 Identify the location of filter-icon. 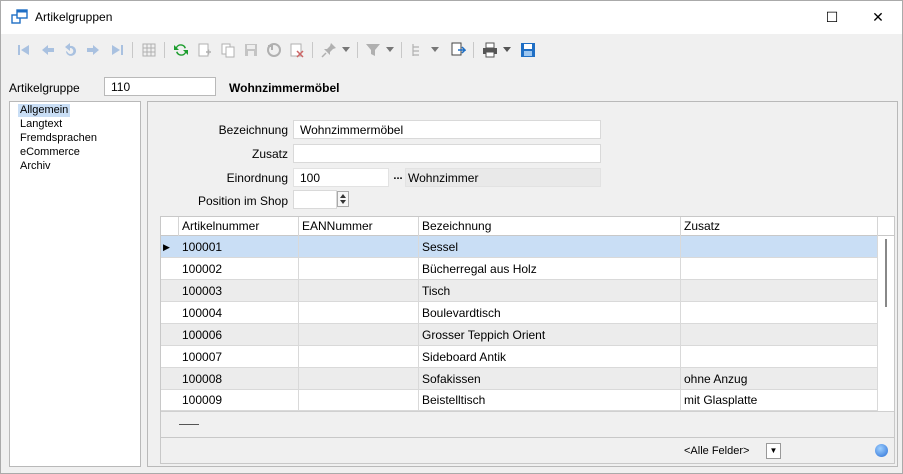
(373, 50).